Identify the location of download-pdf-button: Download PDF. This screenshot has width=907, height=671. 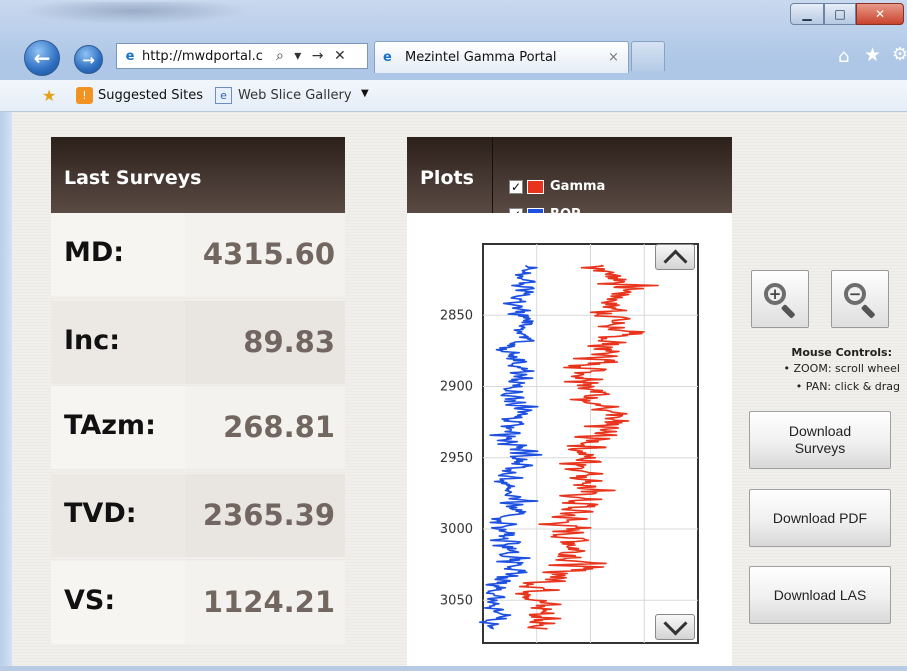
(820, 518).